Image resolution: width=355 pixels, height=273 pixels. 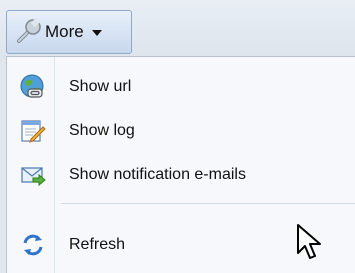 What do you see at coordinates (33, 87) in the screenshot?
I see `globe-link-icon` at bounding box center [33, 87].